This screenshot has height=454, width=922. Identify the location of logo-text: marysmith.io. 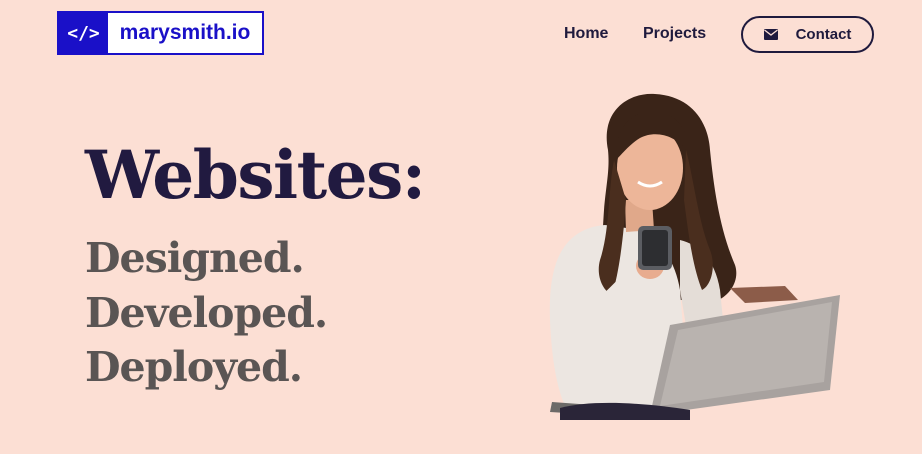
(185, 32).